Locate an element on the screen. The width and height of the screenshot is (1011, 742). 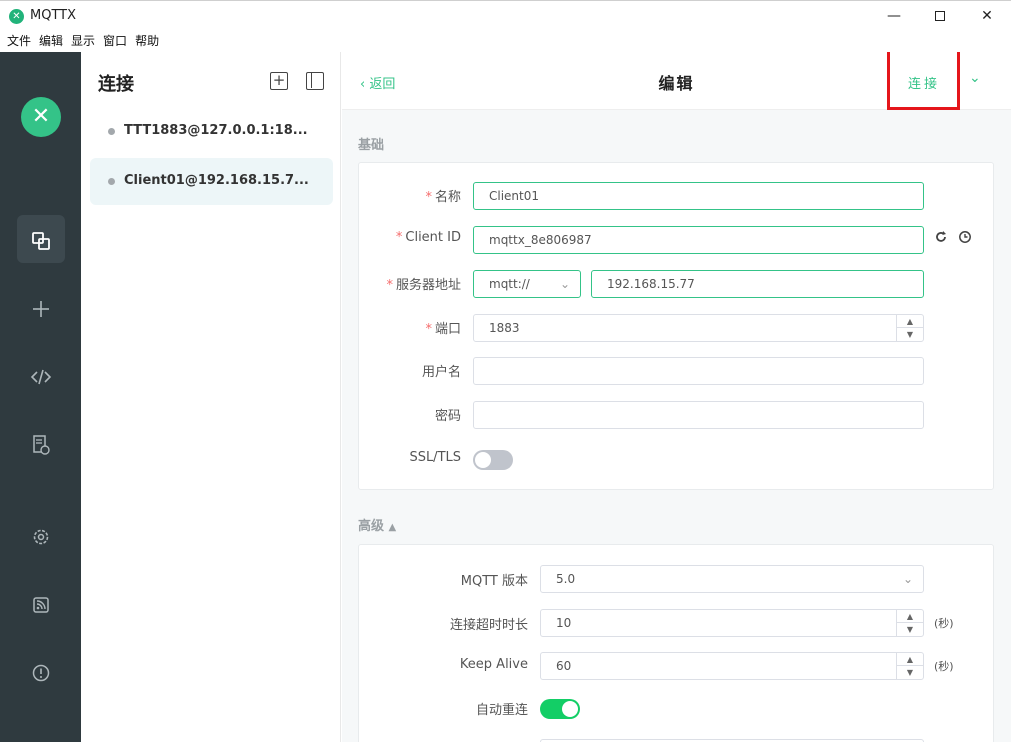
username-label: 用户名 is located at coordinates (441, 372).